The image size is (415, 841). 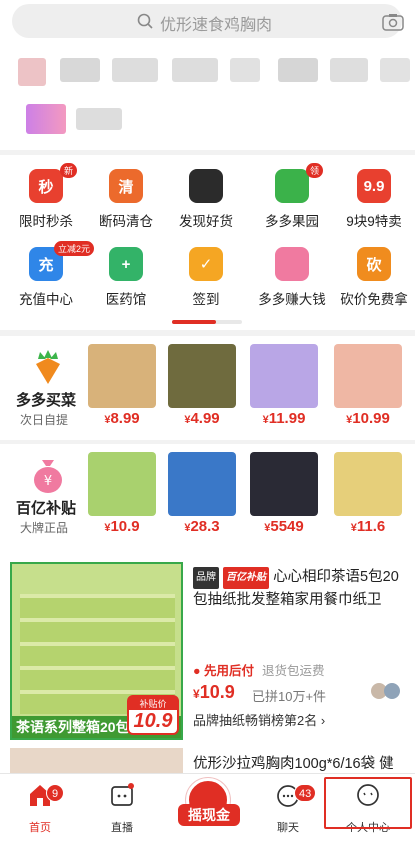 What do you see at coordinates (374, 221) in the screenshot?
I see `category-label: 9块9特卖` at bounding box center [374, 221].